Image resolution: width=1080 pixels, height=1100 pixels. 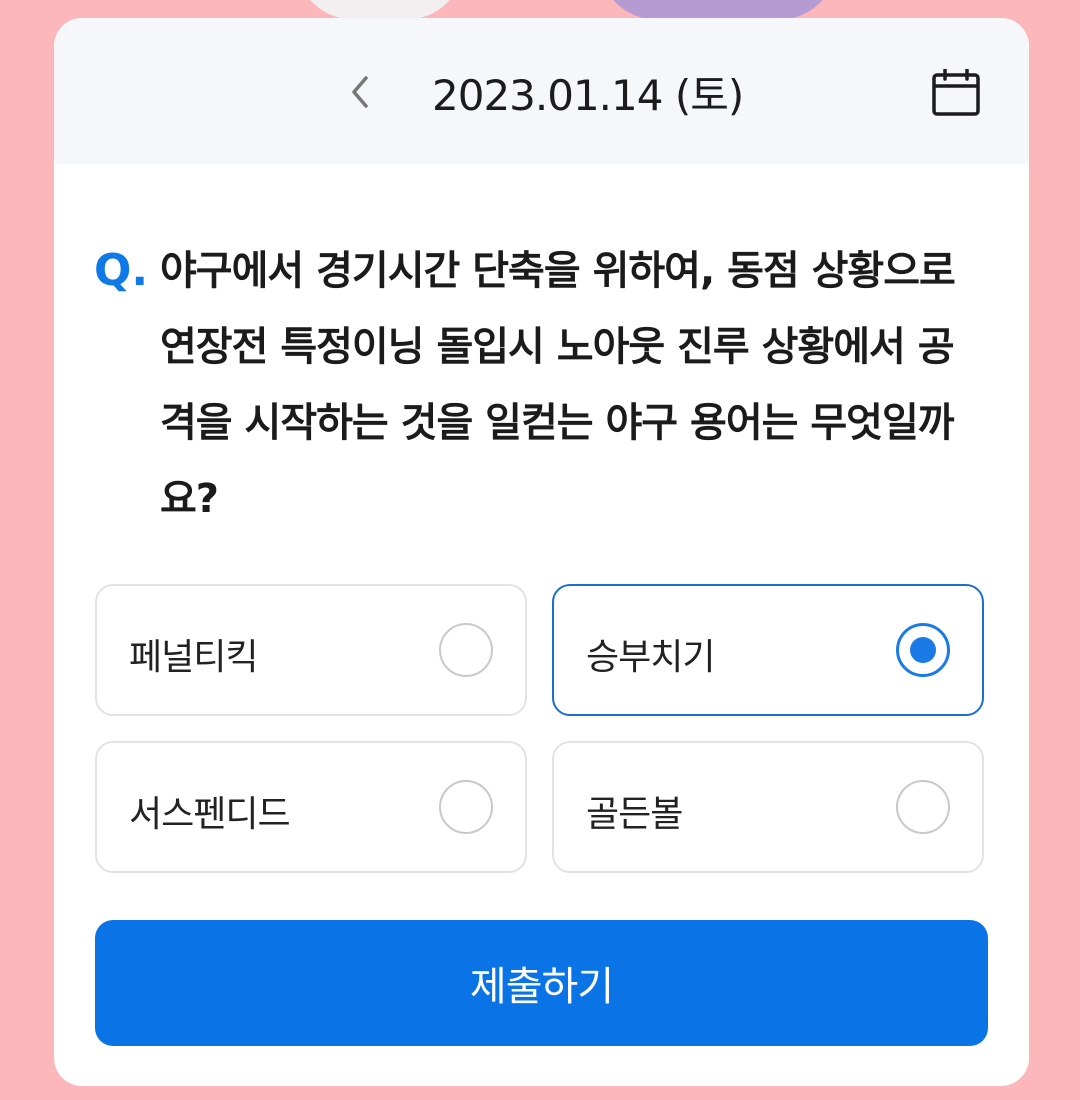 I want to click on chevron-left-icon, so click(x=360, y=92).